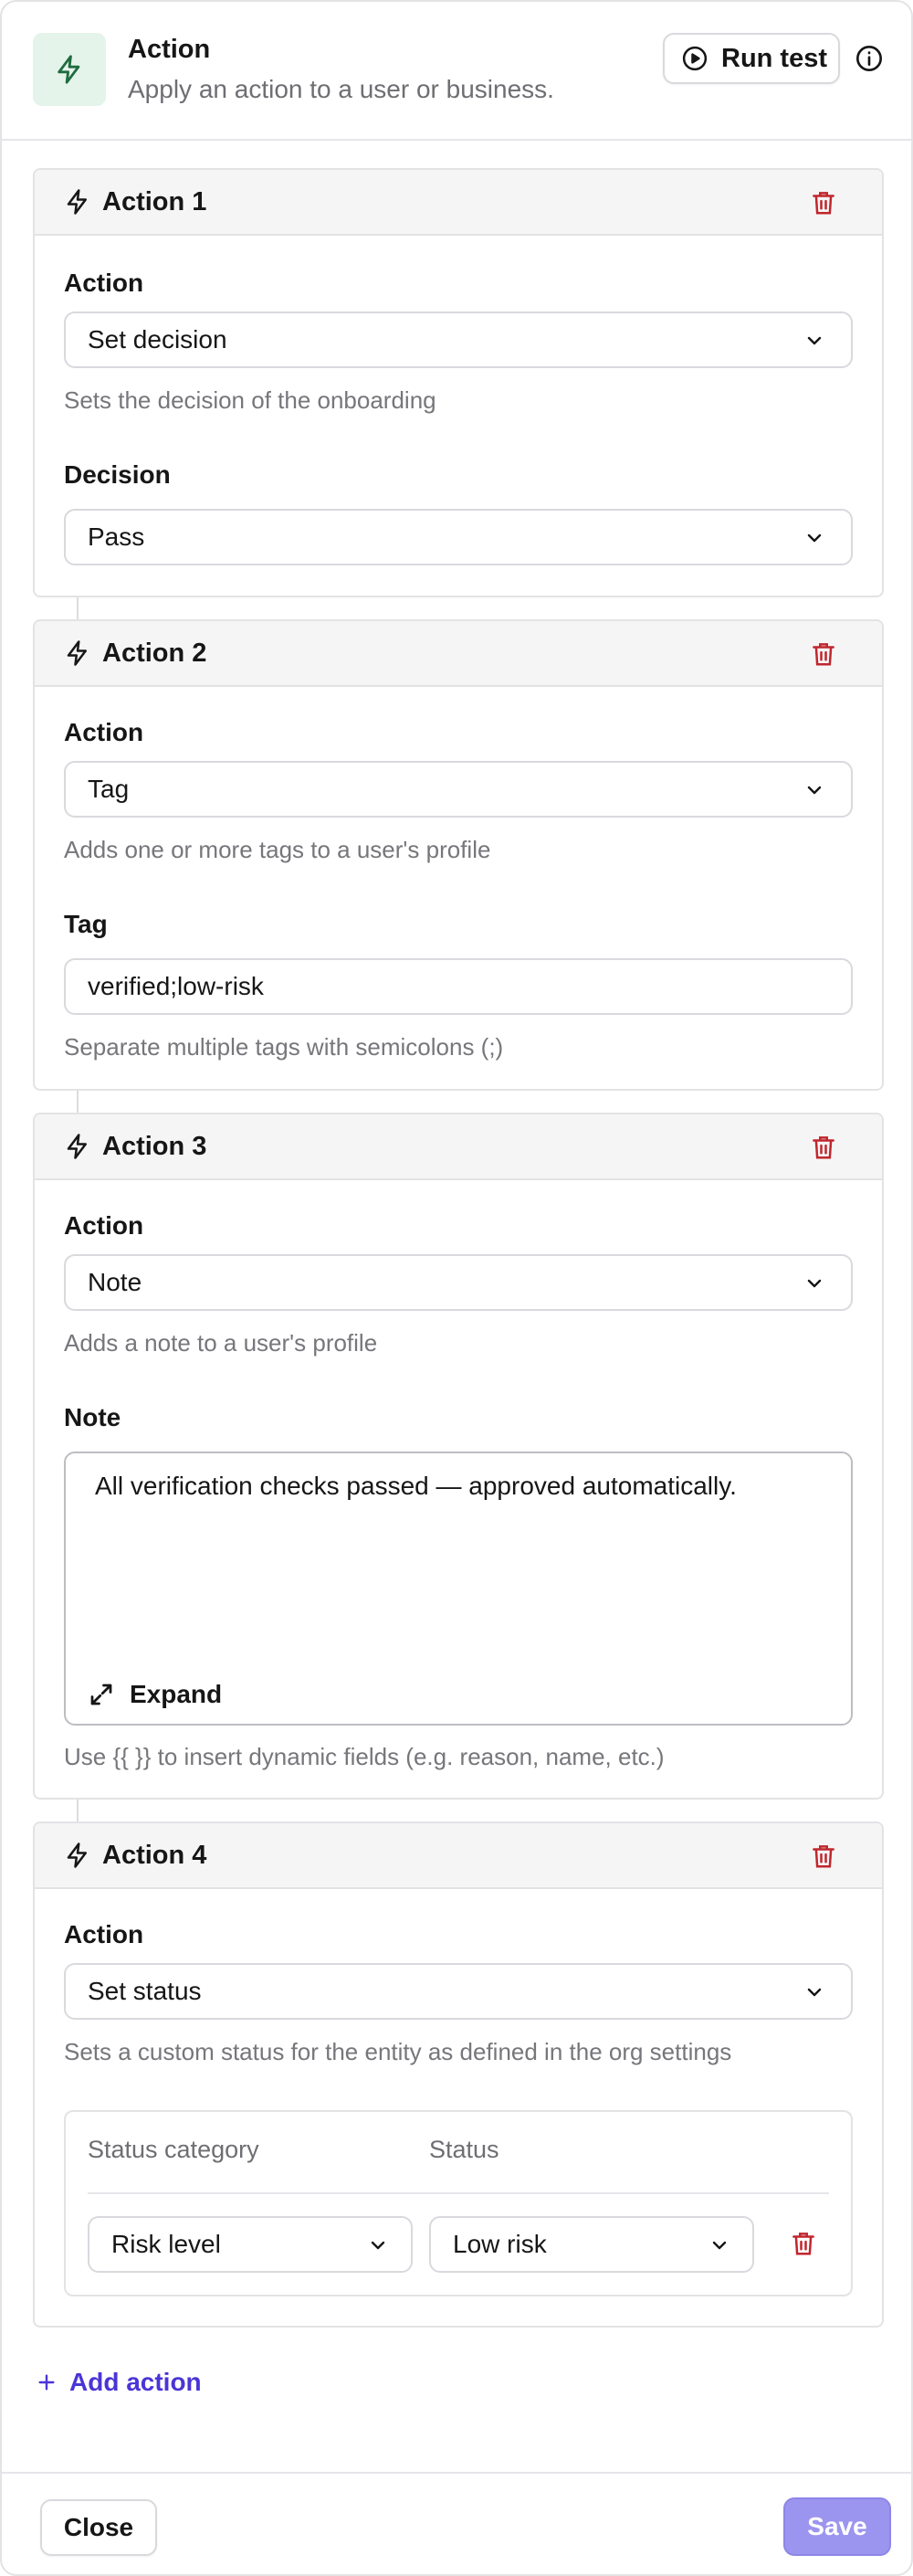 The width and height of the screenshot is (913, 2576). I want to click on action-select: Note, so click(459, 1282).